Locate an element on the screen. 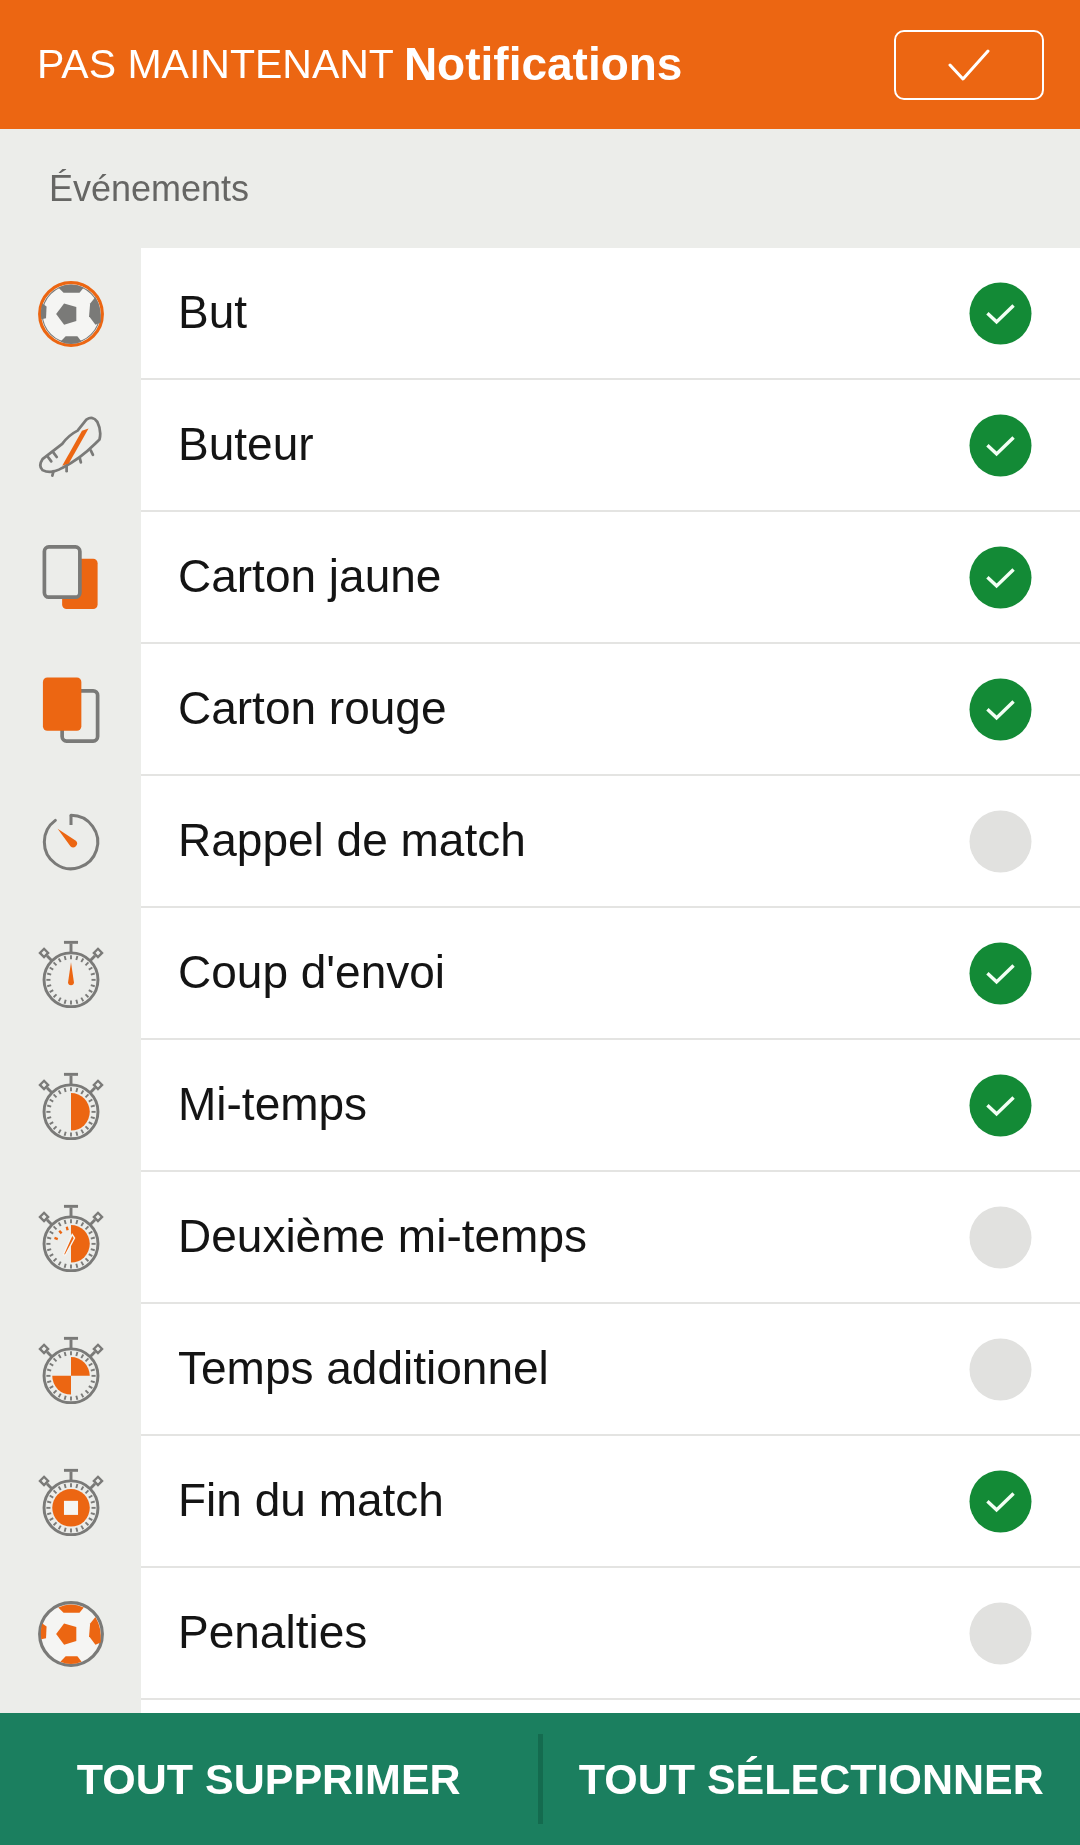 The image size is (1080, 1845). event-row: Coup d'envoi is located at coordinates (610, 974).